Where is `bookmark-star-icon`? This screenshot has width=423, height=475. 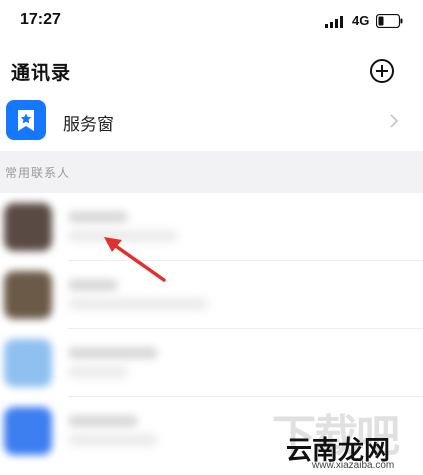 bookmark-star-icon is located at coordinates (26, 120).